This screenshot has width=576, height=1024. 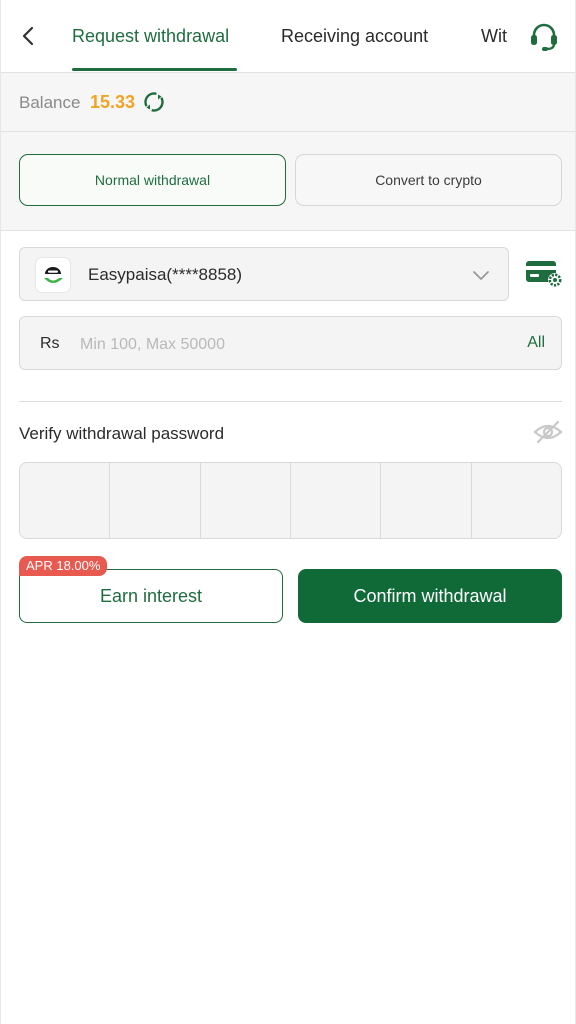 What do you see at coordinates (481, 275) in the screenshot?
I see `chevron-down-icon` at bounding box center [481, 275].